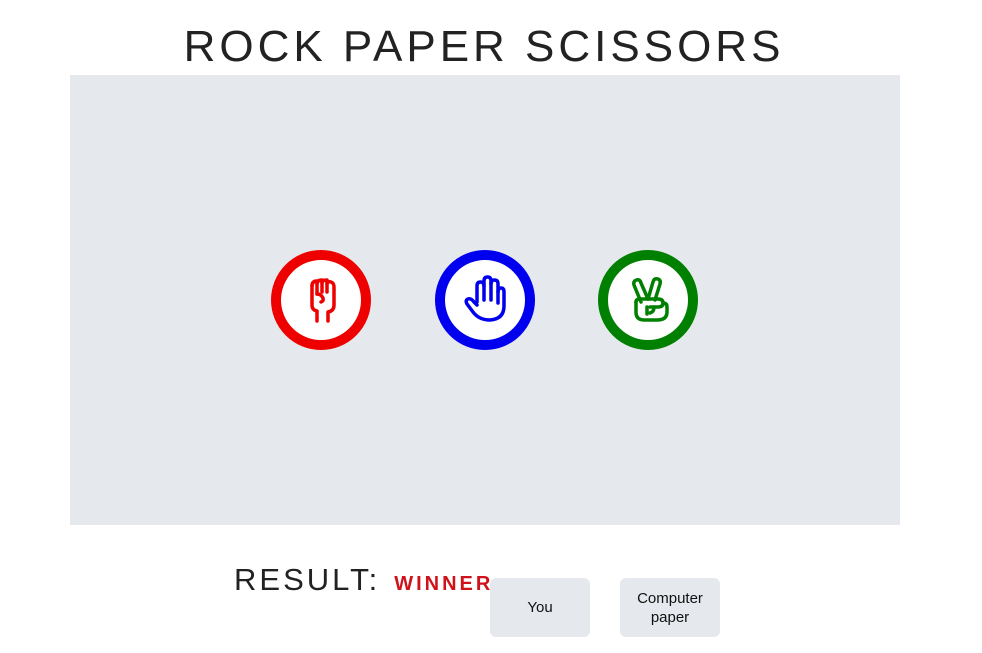 Image resolution: width=982 pixels, height=653 pixels. I want to click on you-label: You, so click(540, 607).